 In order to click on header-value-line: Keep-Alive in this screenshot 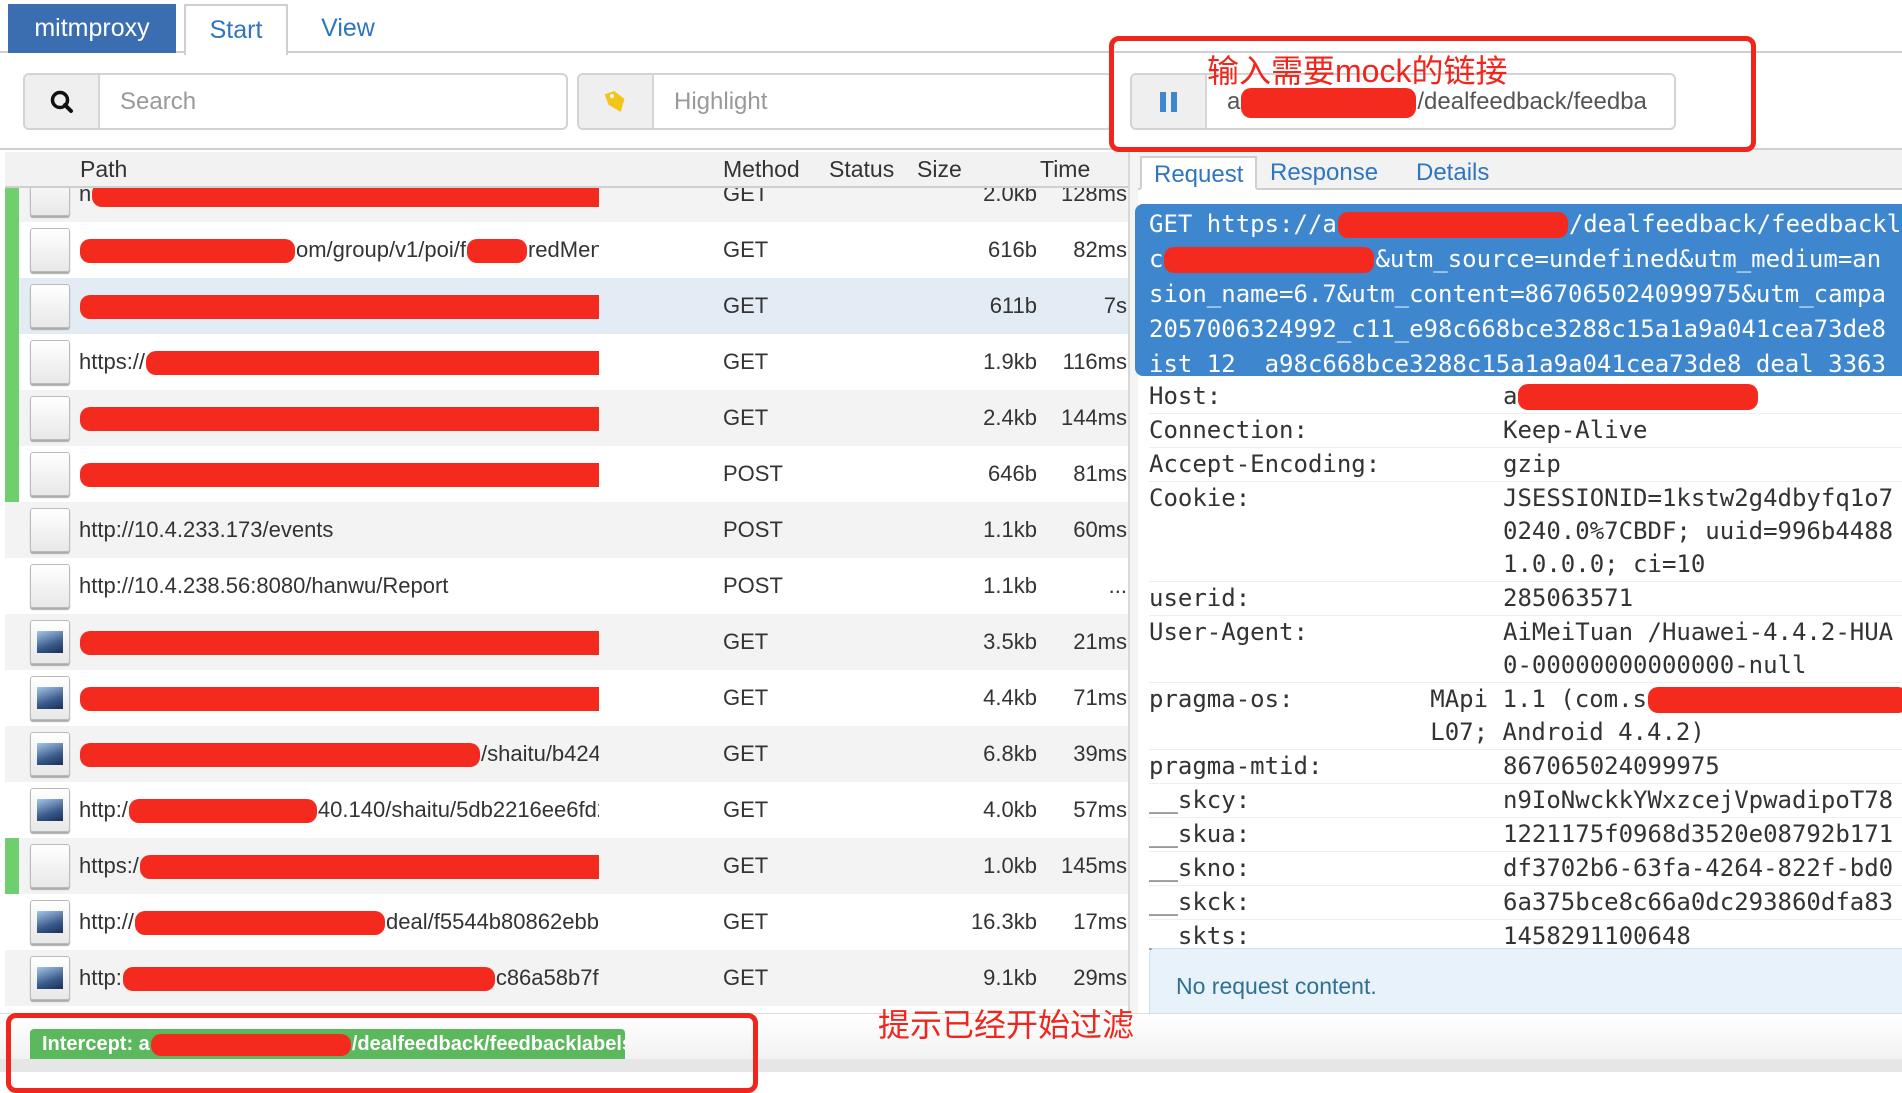, I will do `click(1575, 430)`.